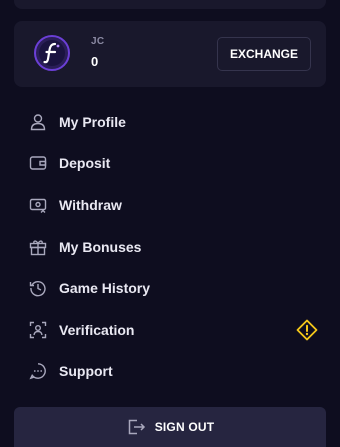  What do you see at coordinates (264, 54) in the screenshot?
I see `exchange-button: EXCHANGE` at bounding box center [264, 54].